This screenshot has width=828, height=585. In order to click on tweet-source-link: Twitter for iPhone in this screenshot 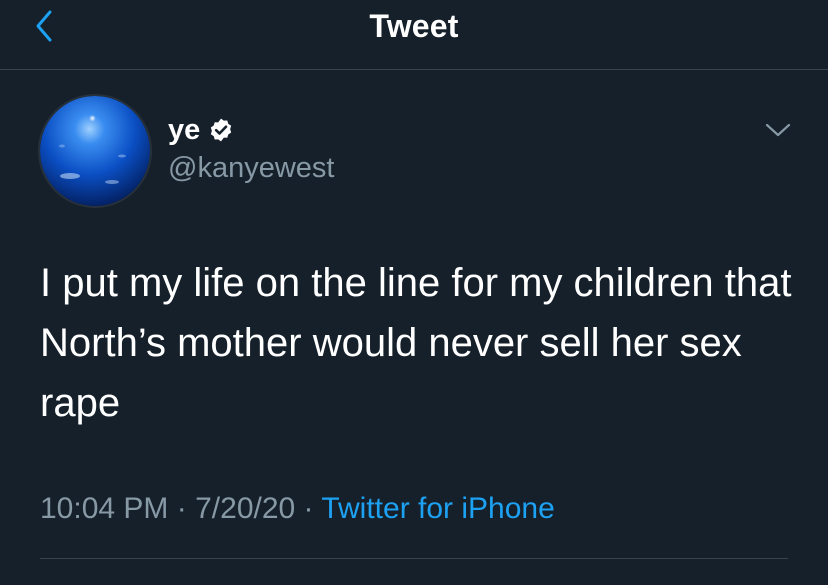, I will do `click(437, 508)`.